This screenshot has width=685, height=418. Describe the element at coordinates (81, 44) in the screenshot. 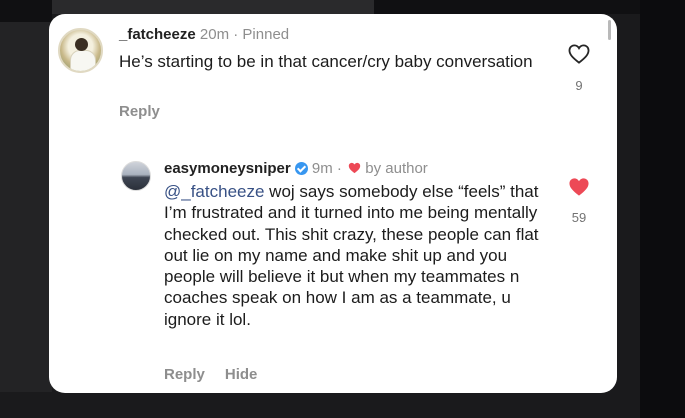

I see `avatar-figure-head` at that location.